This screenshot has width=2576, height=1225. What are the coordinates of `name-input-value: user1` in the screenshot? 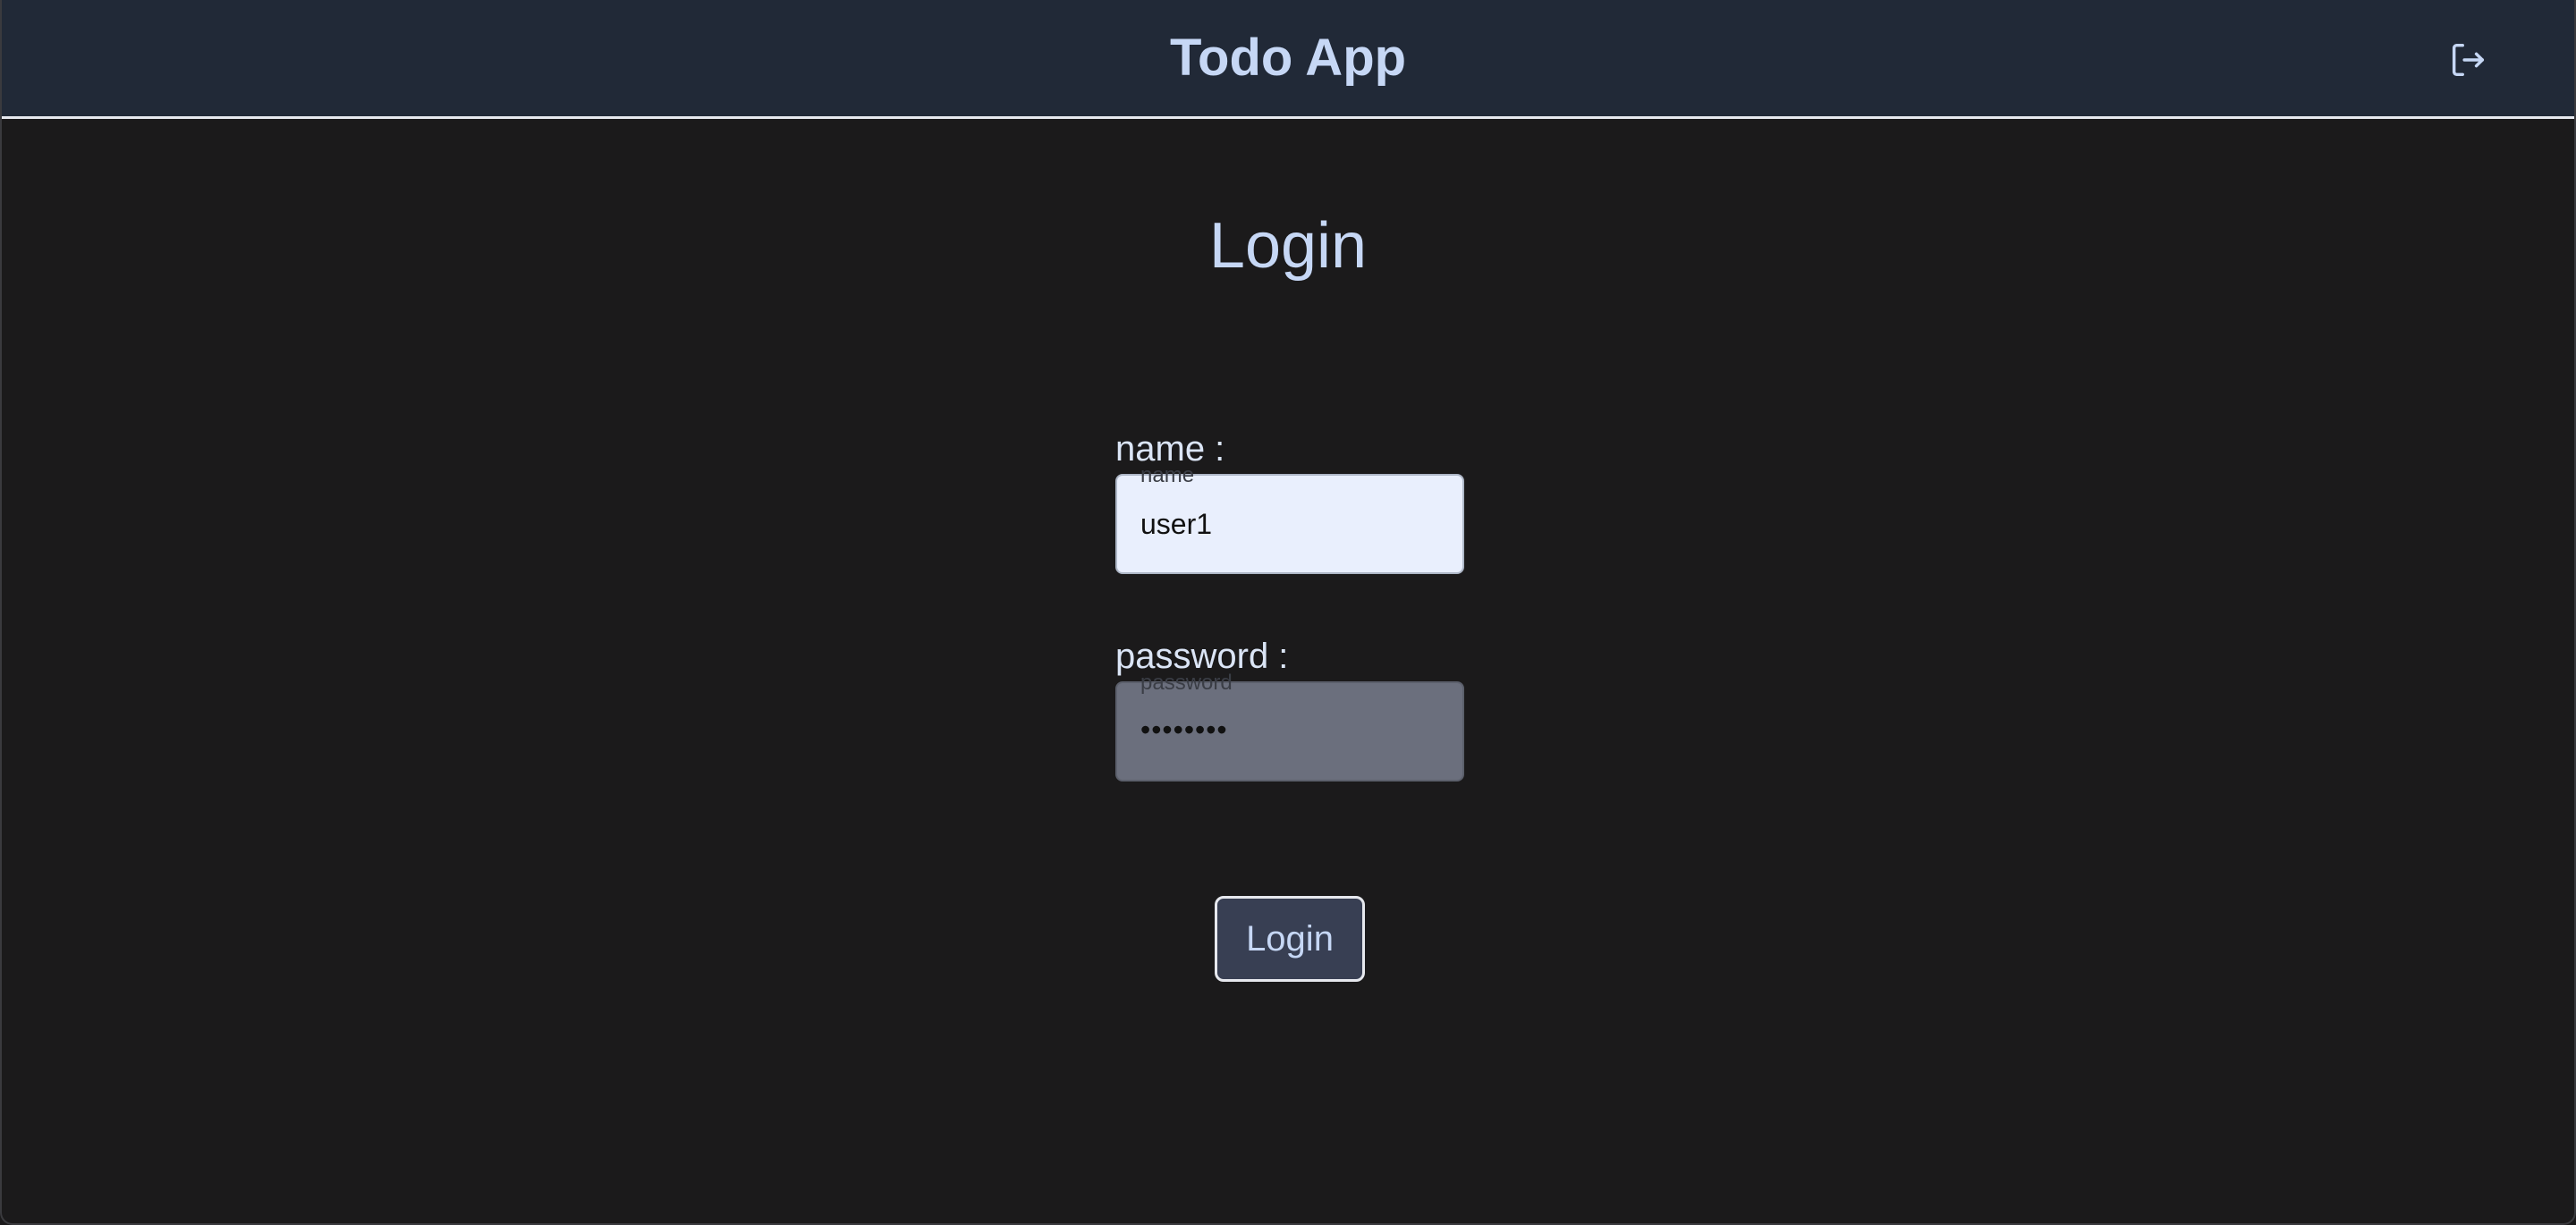 It's located at (1176, 524).